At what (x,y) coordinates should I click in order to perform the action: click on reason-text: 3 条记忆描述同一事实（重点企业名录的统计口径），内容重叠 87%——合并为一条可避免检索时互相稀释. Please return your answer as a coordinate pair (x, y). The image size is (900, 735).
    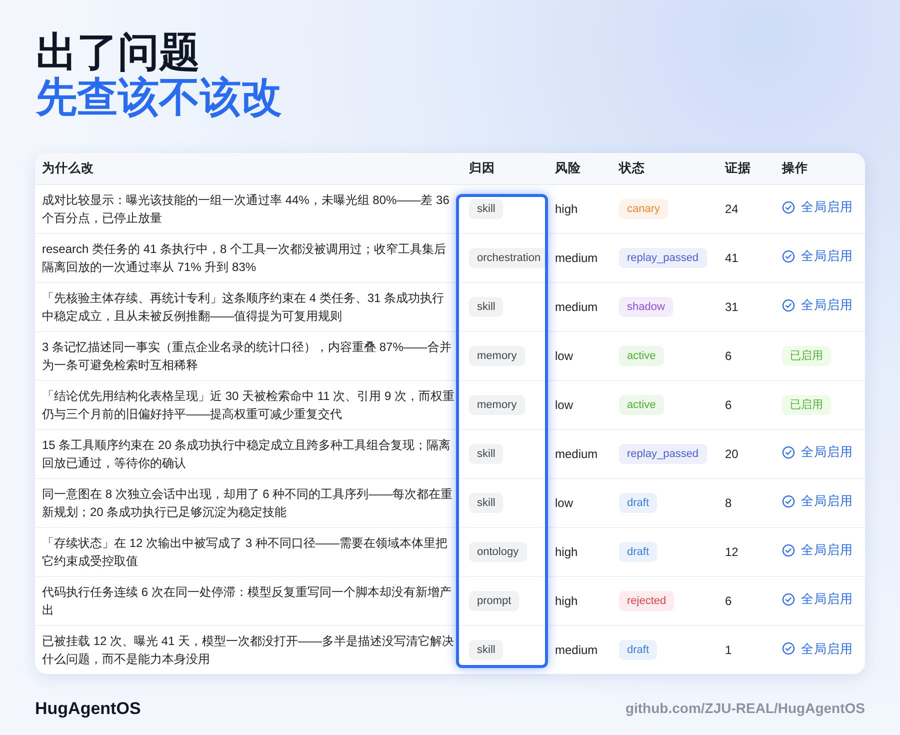
    Looking at the image, I should click on (248, 355).